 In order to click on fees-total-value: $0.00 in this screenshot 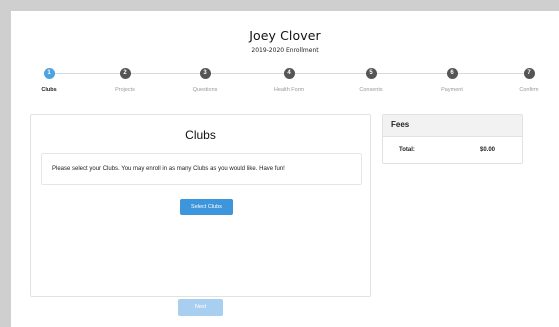, I will do `click(488, 150)`.